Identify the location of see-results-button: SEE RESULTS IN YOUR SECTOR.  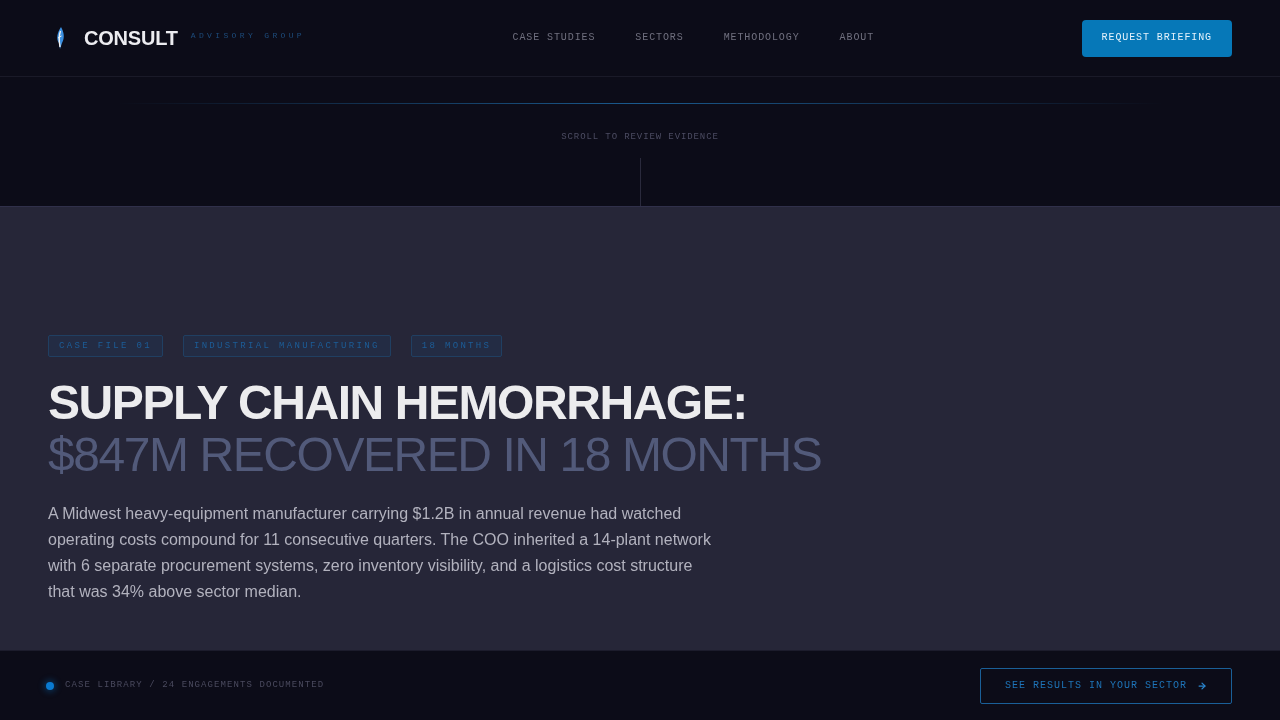
(1106, 685).